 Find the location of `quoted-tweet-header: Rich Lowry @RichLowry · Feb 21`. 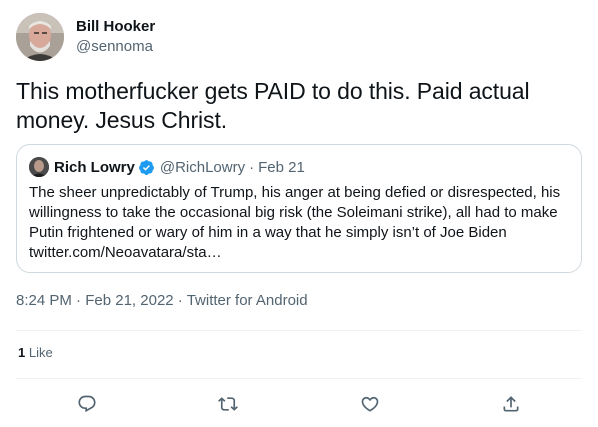

quoted-tweet-header: Rich Lowry @RichLowry · Feb 21 is located at coordinates (299, 167).